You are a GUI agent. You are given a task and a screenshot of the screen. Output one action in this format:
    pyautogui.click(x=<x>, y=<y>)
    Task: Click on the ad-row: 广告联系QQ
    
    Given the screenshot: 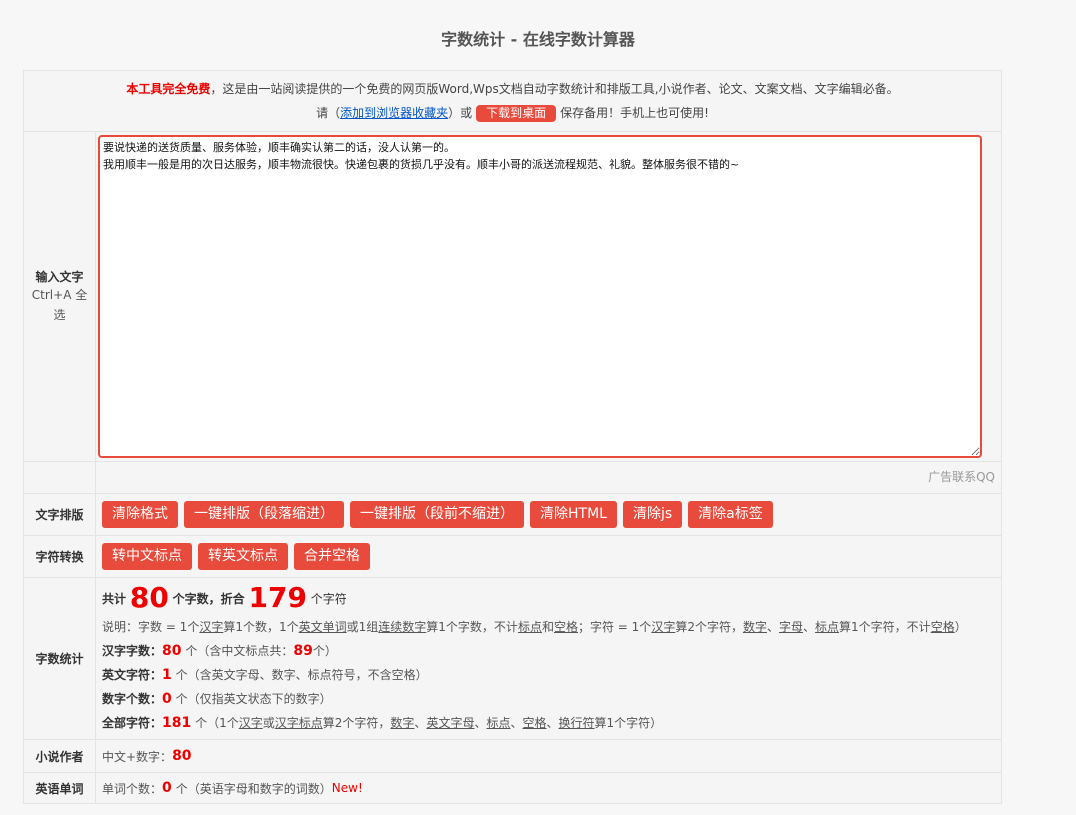 What is the action you would take?
    pyautogui.click(x=512, y=478)
    